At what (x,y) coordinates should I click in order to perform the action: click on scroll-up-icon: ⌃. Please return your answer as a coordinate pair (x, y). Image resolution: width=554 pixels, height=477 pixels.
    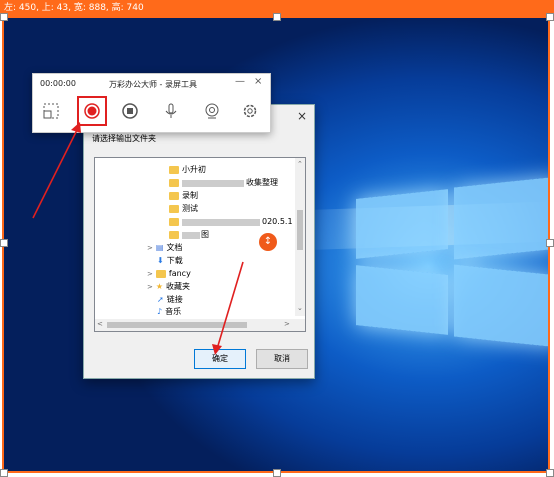
    Looking at the image, I should click on (300, 164).